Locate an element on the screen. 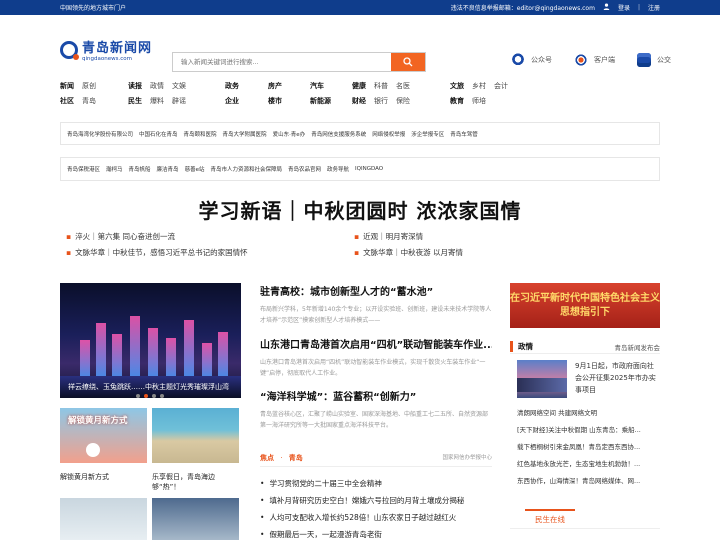  nav-item: 健康 is located at coordinates (359, 86).